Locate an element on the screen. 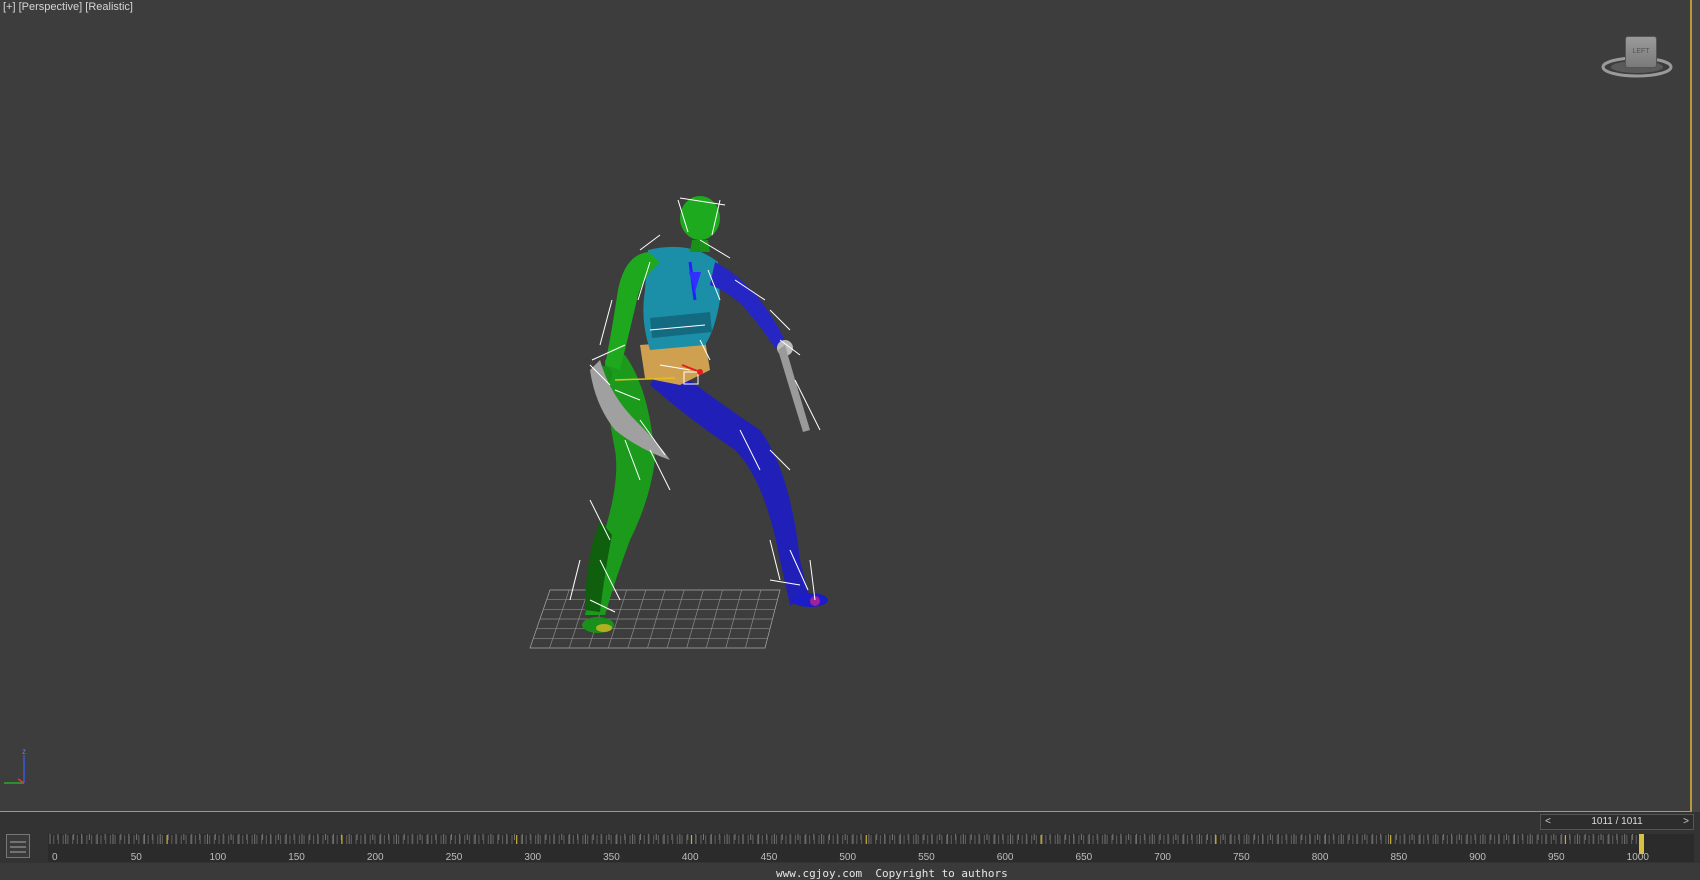  time-slider: < 1011 / 1011 > is located at coordinates (1617, 822).